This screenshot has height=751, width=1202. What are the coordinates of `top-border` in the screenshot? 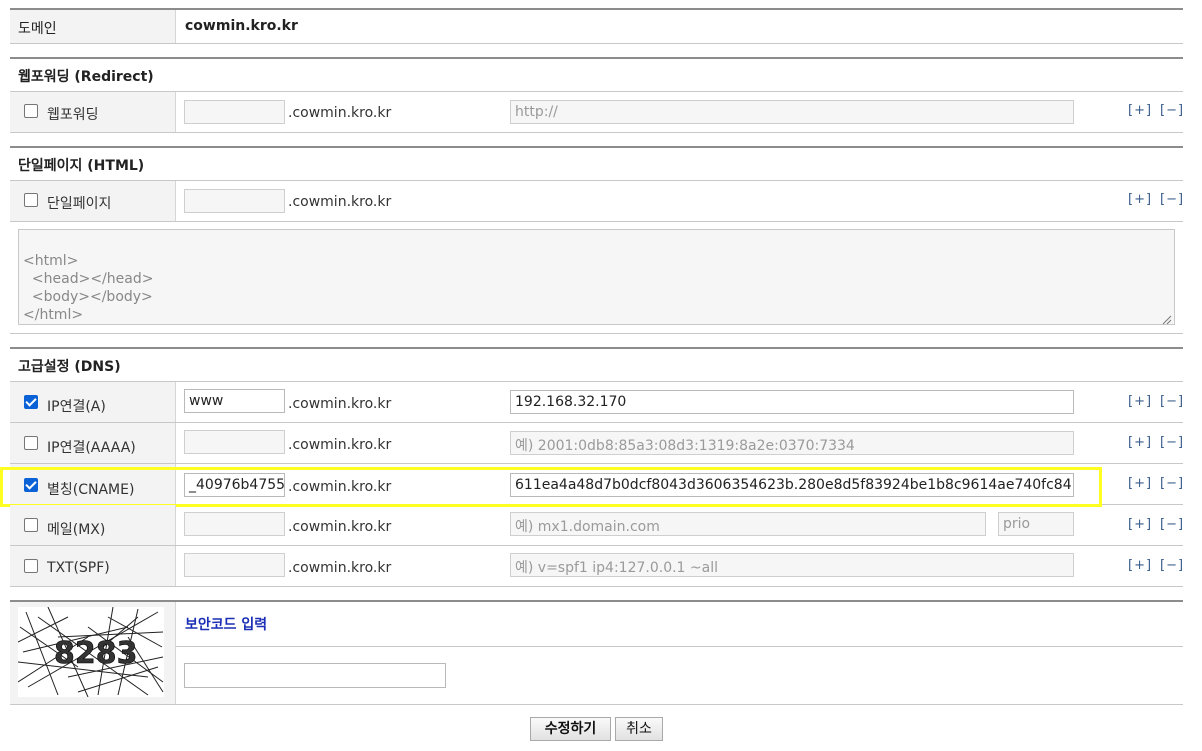 It's located at (596, 9).